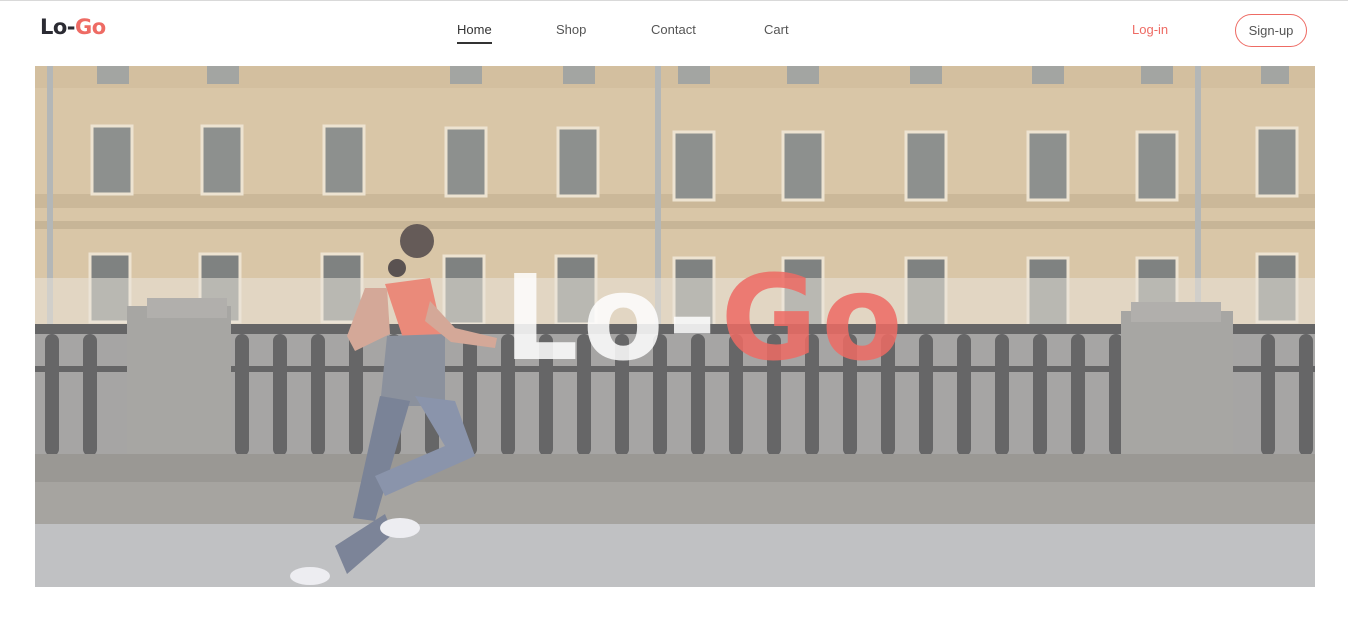  What do you see at coordinates (58, 27) in the screenshot?
I see `brand-logo-part1: Lo-` at bounding box center [58, 27].